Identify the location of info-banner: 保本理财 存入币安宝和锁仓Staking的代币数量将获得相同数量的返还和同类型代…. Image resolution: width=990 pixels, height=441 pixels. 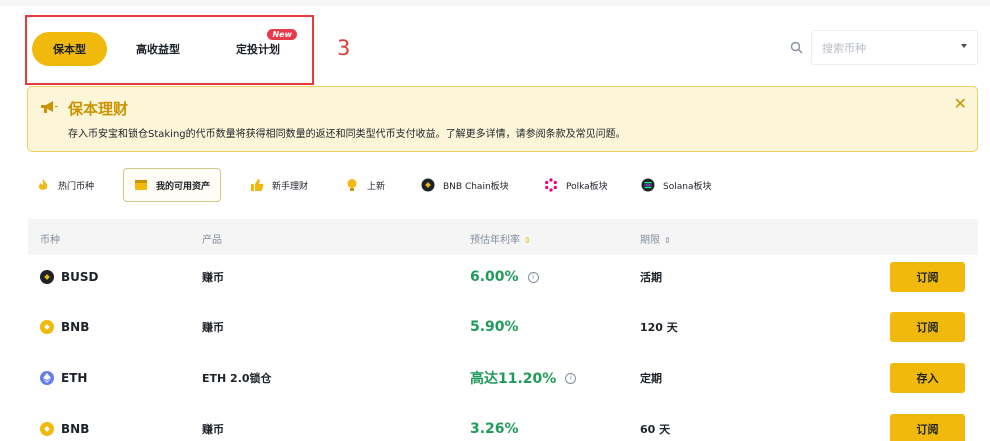
(502, 119).